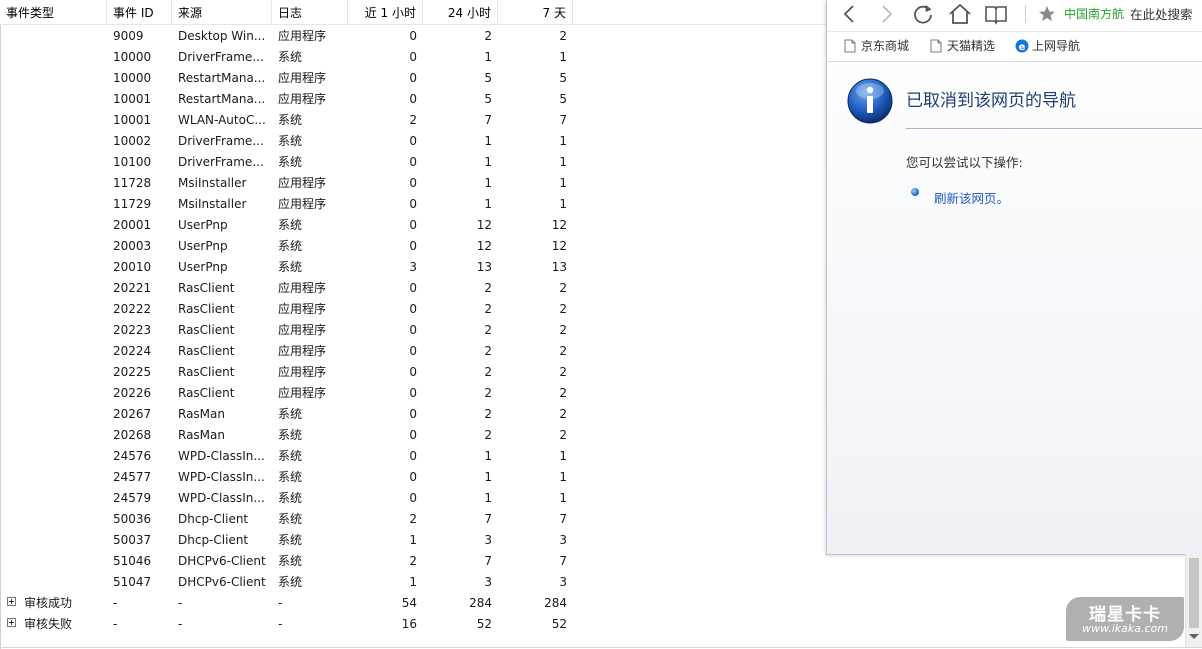 The height and width of the screenshot is (649, 1202). What do you see at coordinates (300, 288) in the screenshot?
I see `table-row: 20221 RasClient 应用程序 0 2 2` at bounding box center [300, 288].